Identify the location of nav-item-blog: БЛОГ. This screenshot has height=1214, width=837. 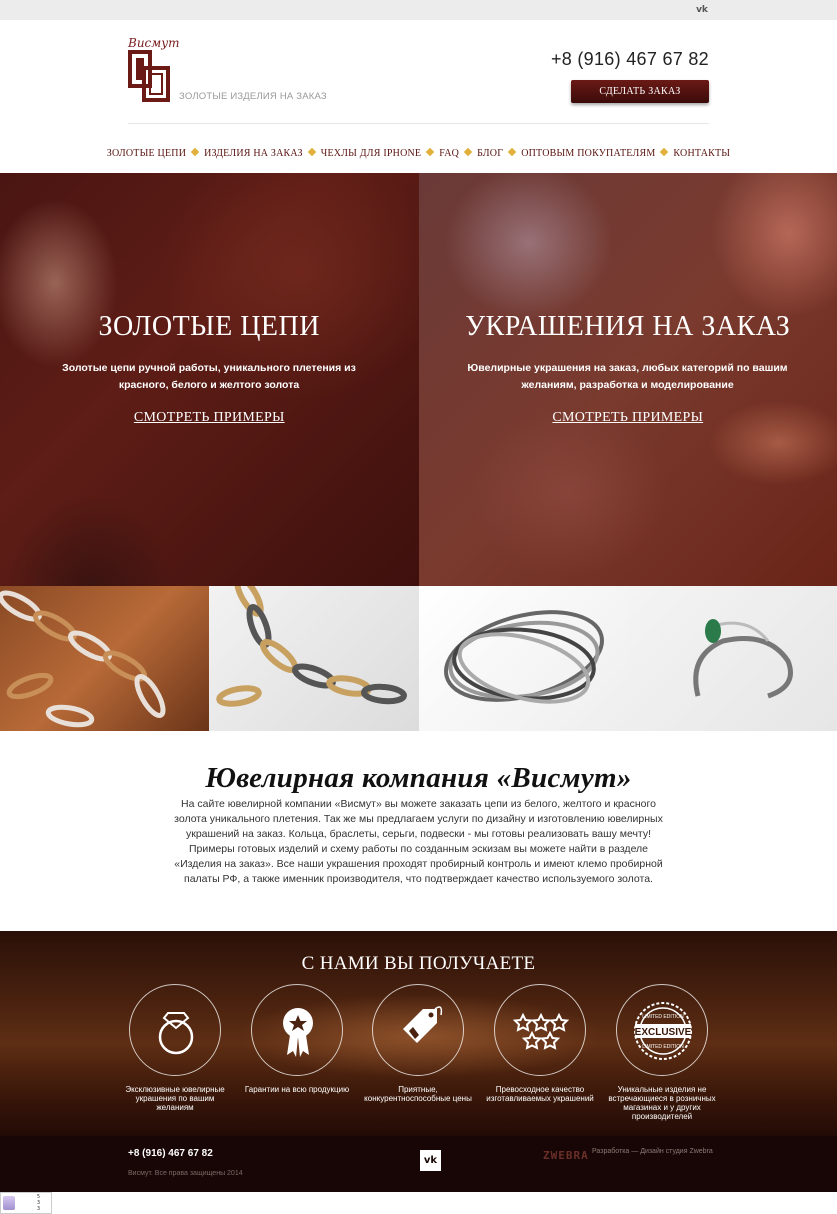
(490, 153).